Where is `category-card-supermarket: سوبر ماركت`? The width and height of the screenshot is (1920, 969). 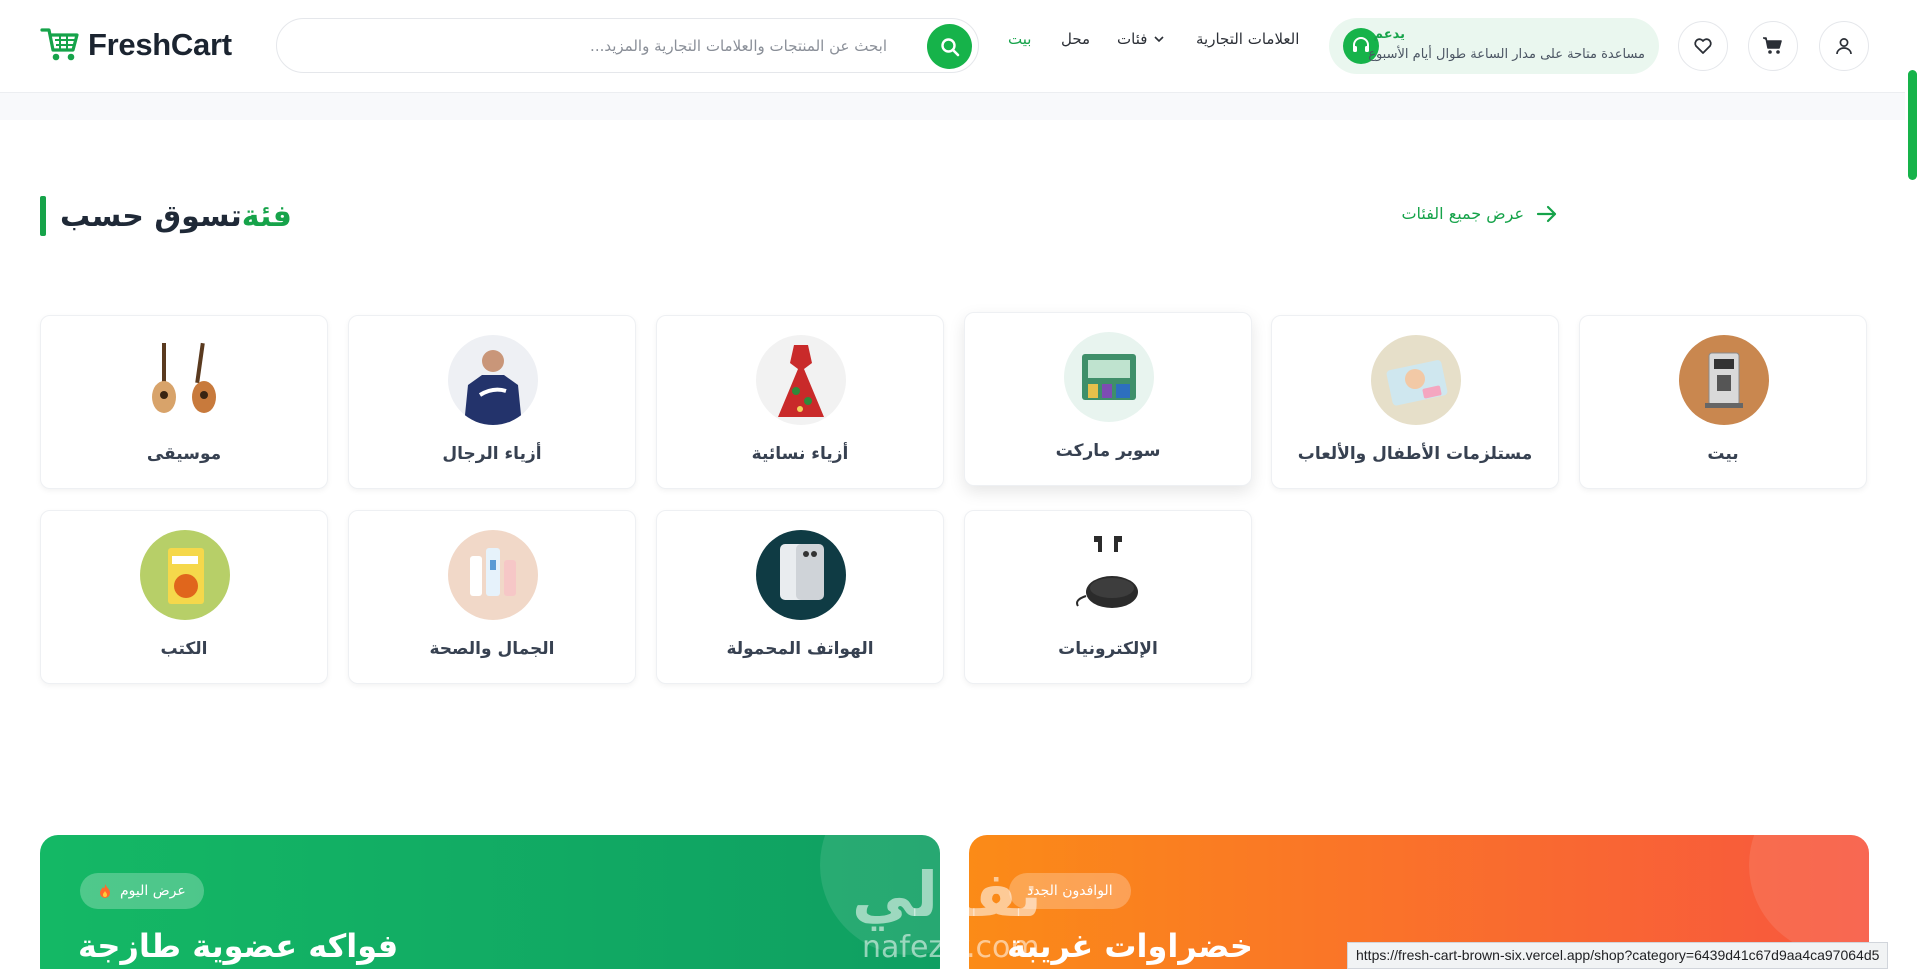
category-card-supermarket: سوبر ماركت is located at coordinates (1108, 399).